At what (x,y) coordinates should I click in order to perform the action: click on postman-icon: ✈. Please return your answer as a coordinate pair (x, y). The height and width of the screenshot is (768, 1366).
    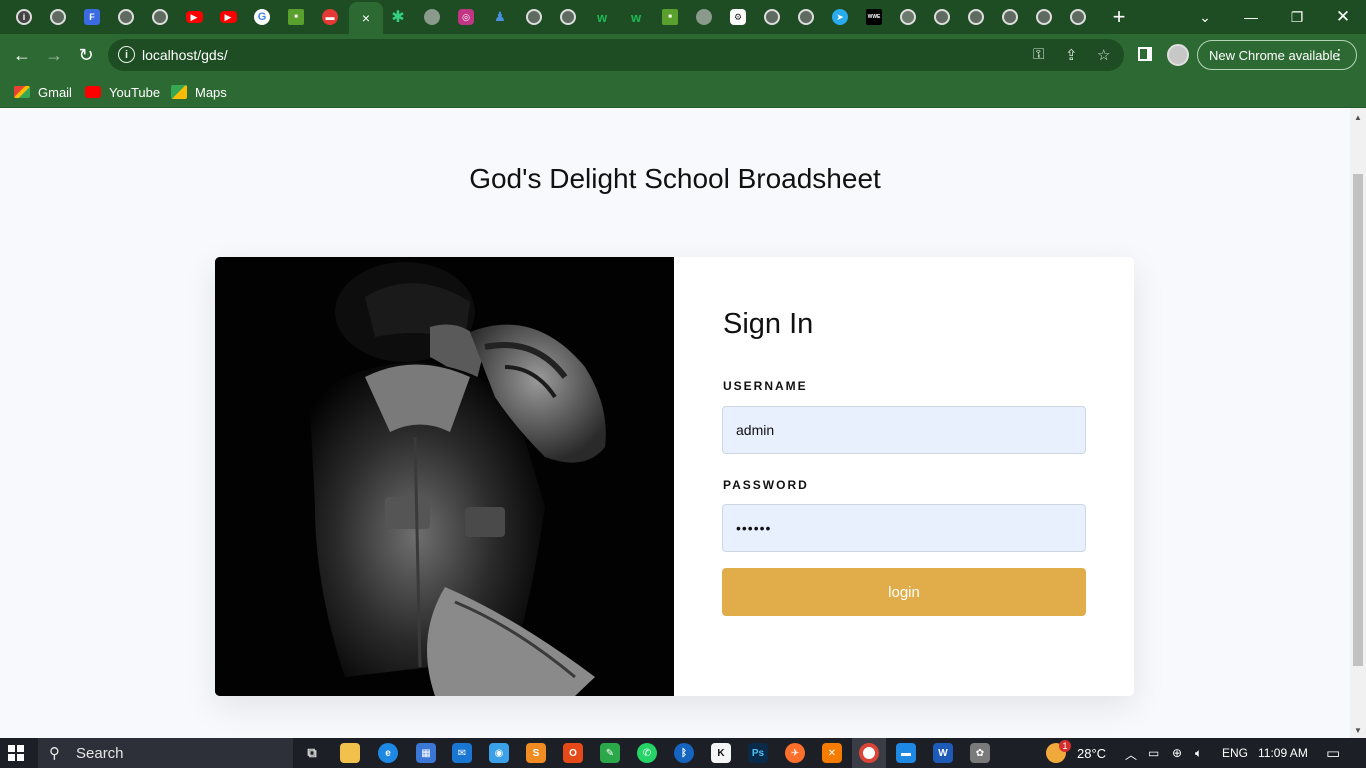
    Looking at the image, I should click on (795, 753).